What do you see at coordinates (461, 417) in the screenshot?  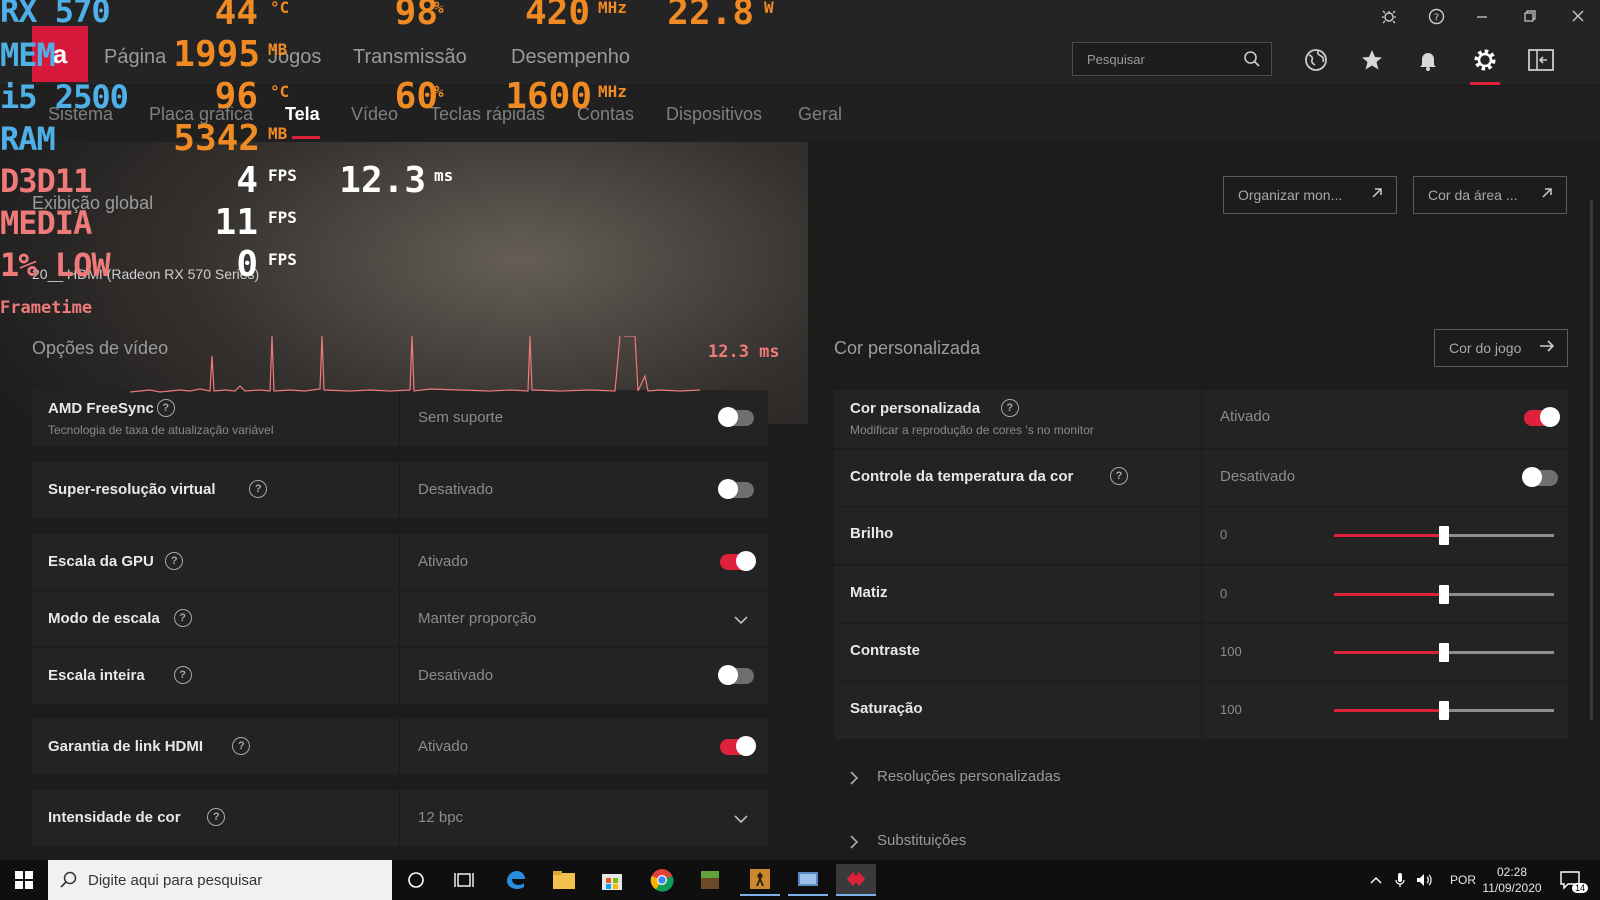 I see `row-value: Sem suporte` at bounding box center [461, 417].